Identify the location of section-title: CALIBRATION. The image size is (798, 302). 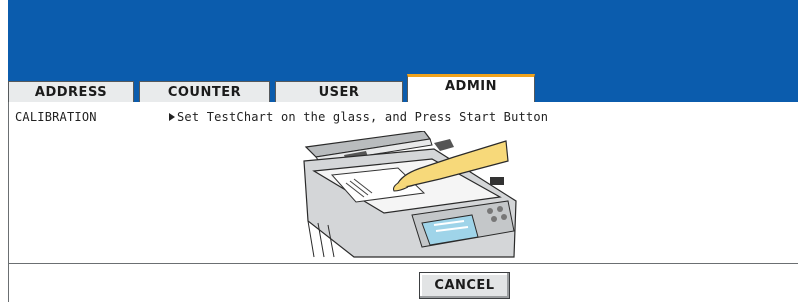
(56, 117).